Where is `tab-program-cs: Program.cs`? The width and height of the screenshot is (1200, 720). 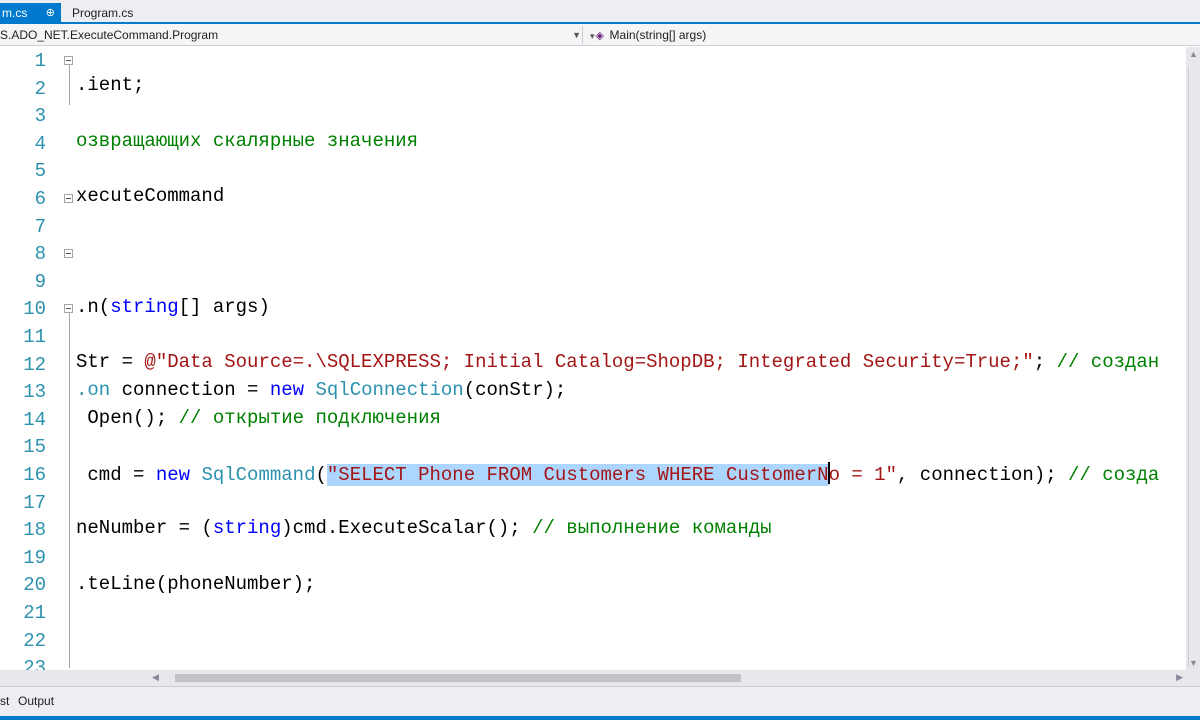
tab-program-cs: Program.cs is located at coordinates (102, 13).